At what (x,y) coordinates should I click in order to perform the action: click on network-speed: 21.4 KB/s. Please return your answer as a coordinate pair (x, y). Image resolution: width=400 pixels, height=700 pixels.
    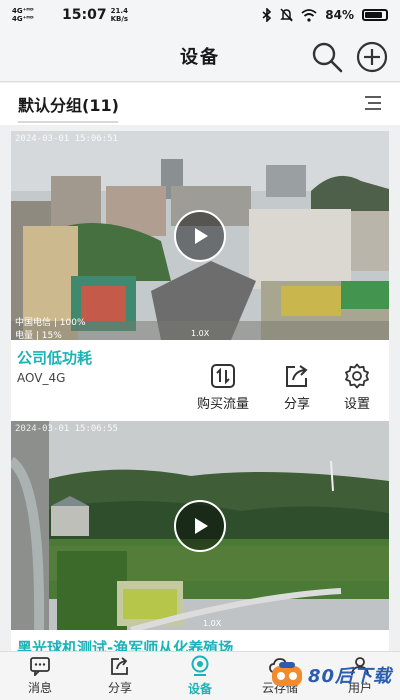
    Looking at the image, I should click on (119, 15).